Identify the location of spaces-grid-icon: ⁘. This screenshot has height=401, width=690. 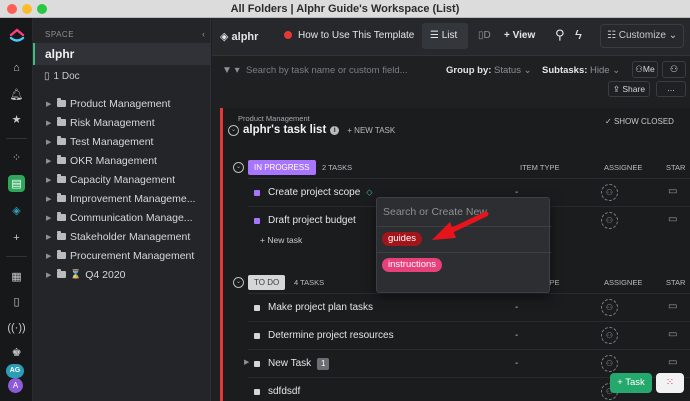
(16, 157).